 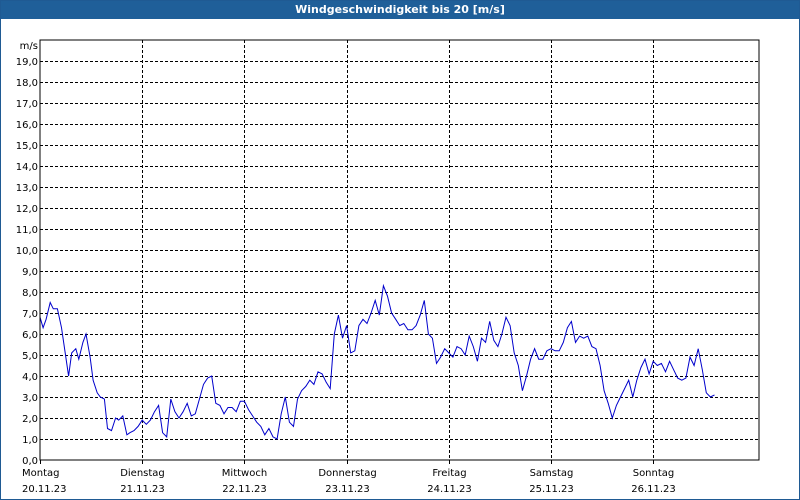 What do you see at coordinates (552, 473) in the screenshot?
I see `x-tick-day: Samstag` at bounding box center [552, 473].